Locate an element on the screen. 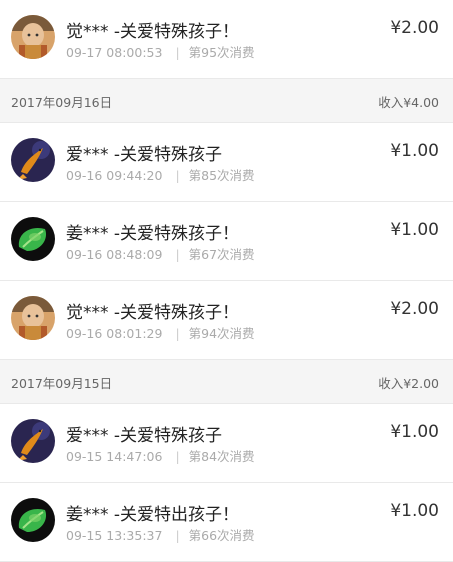  donor-name: 姜*** -关爱特出孩子！ is located at coordinates (153, 515).